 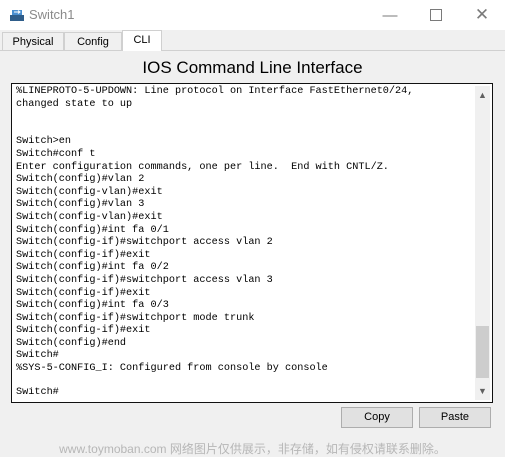 What do you see at coordinates (377, 417) in the screenshot?
I see `copy-button: Copy` at bounding box center [377, 417].